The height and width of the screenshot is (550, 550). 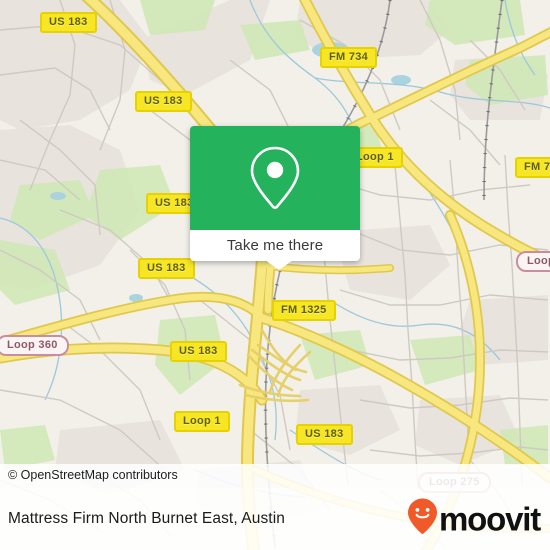 I want to click on popup-image-panel, so click(x=275, y=178).